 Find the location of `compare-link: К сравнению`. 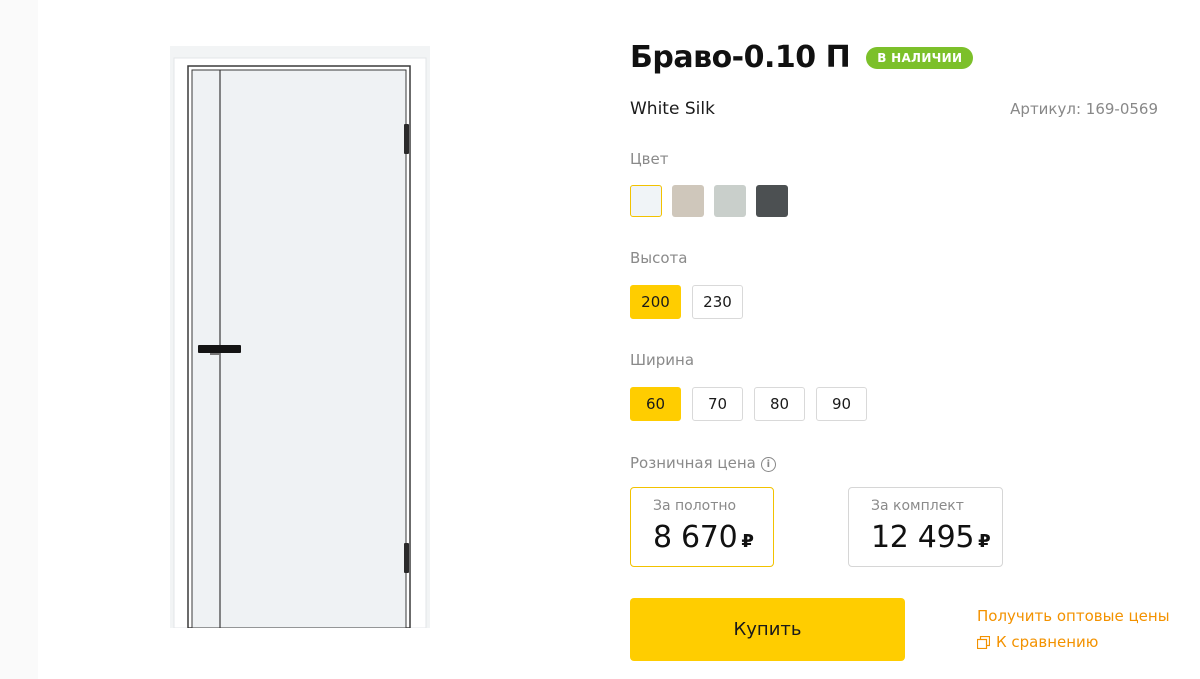

compare-link: К сравнению is located at coordinates (1037, 642).